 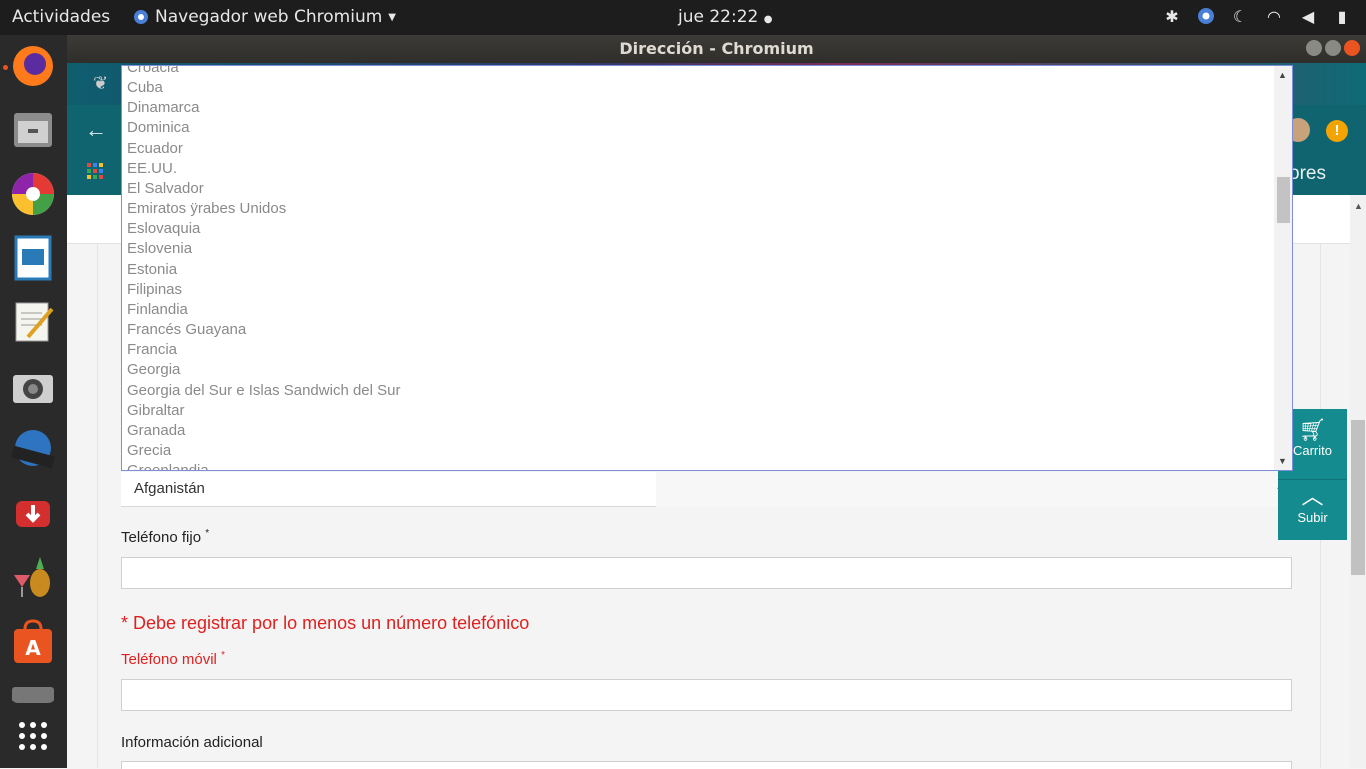 I want to click on scroll-up-label: Subir, so click(x=1312, y=517).